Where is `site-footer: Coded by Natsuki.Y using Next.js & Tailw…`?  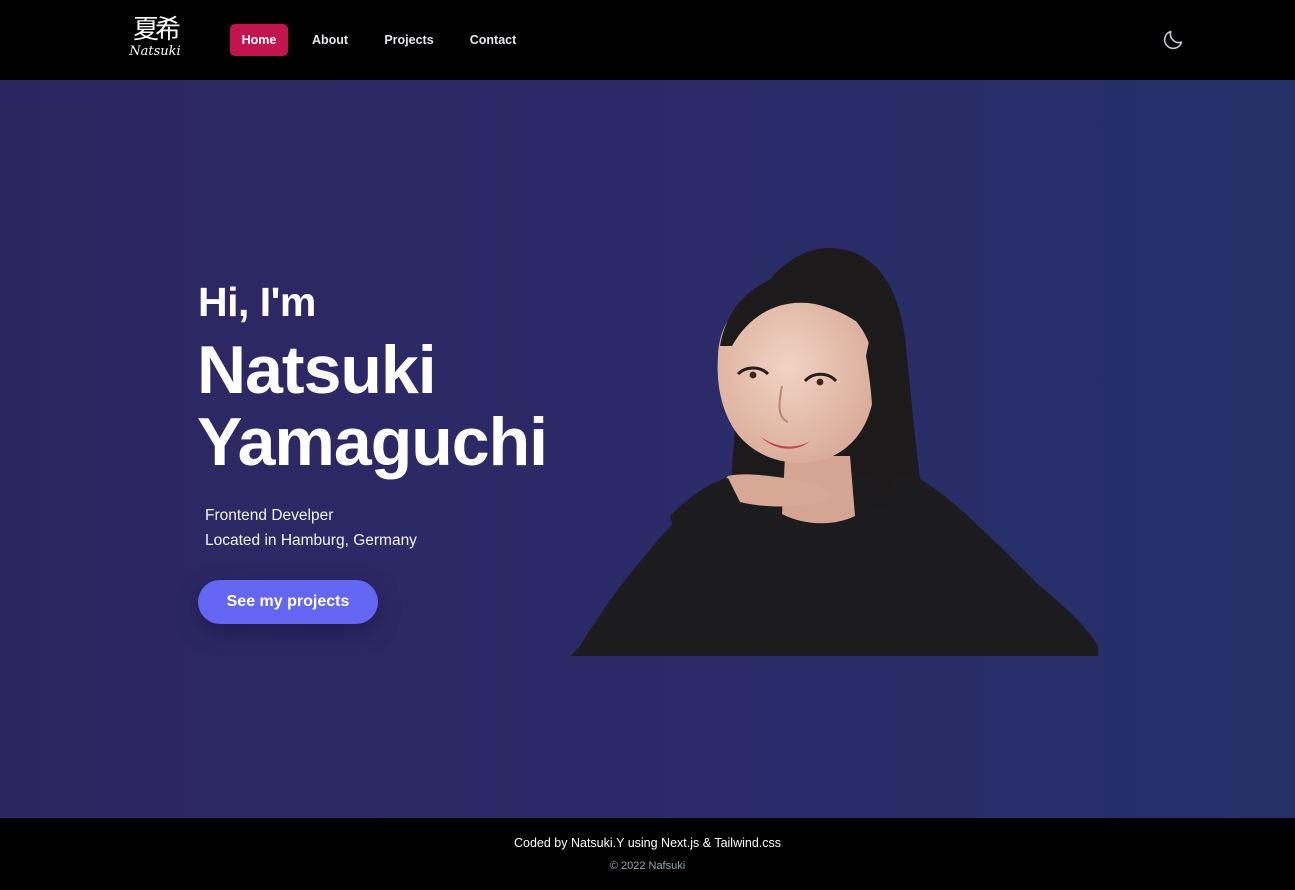
site-footer: Coded by Natsuki.Y using Next.js & Tailw… is located at coordinates (647, 854).